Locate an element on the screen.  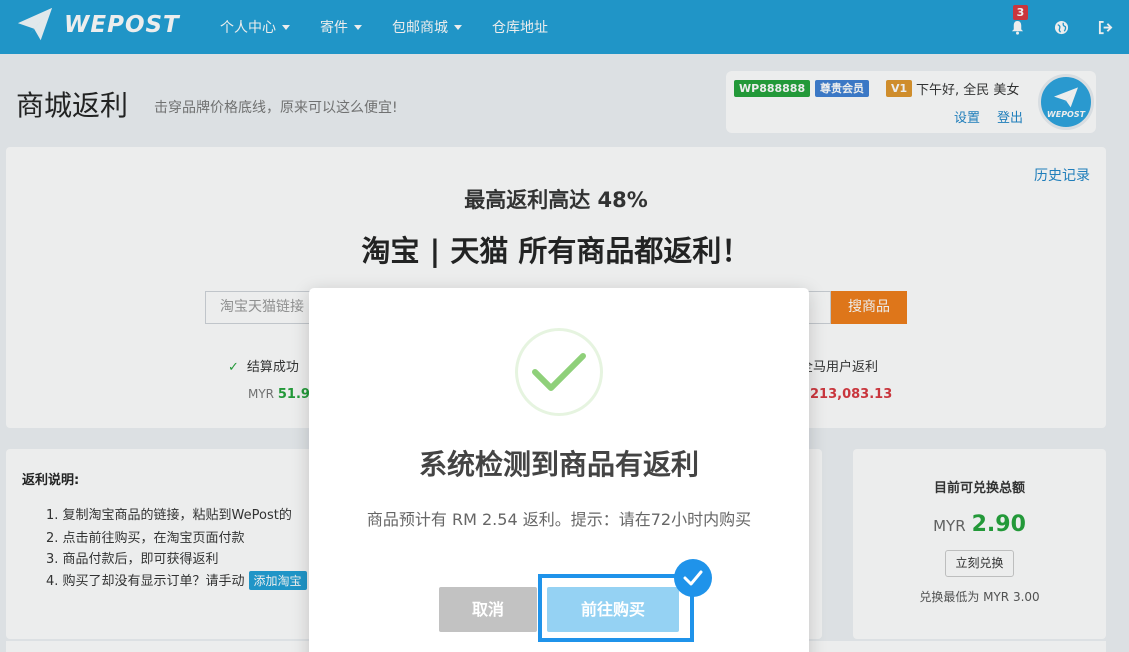
success-check-icon is located at coordinates (559, 372).